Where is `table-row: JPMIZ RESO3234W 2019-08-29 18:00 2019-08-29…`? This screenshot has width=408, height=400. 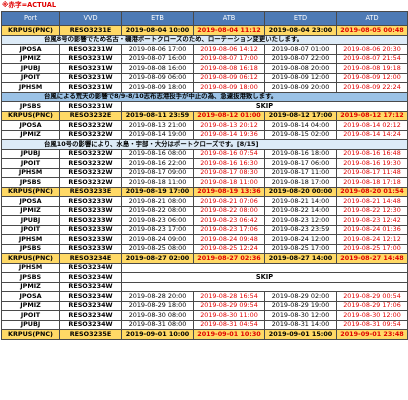
table-row: JPMIZ RESO3234W 2019-08-29 18:00 2019-08-29… is located at coordinates (204, 305).